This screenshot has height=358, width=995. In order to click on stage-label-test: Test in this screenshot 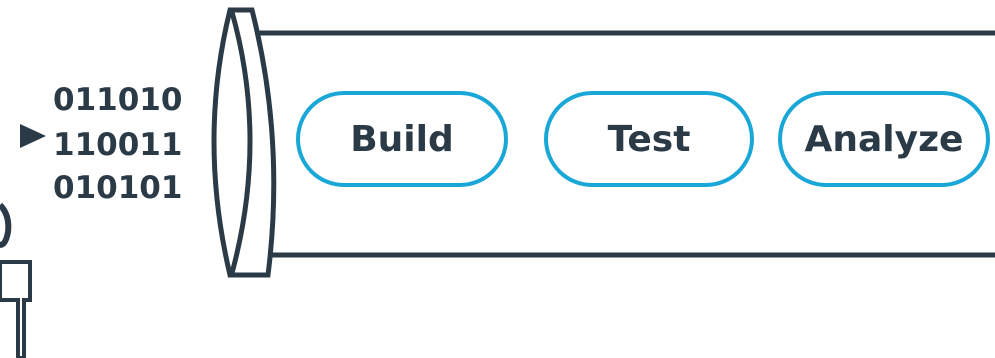, I will do `click(649, 139)`.